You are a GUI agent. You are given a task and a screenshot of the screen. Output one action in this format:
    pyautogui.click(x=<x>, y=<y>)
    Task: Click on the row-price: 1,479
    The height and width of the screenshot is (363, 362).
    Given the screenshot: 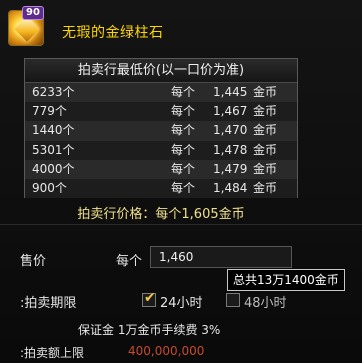 What is the action you would take?
    pyautogui.click(x=230, y=168)
    